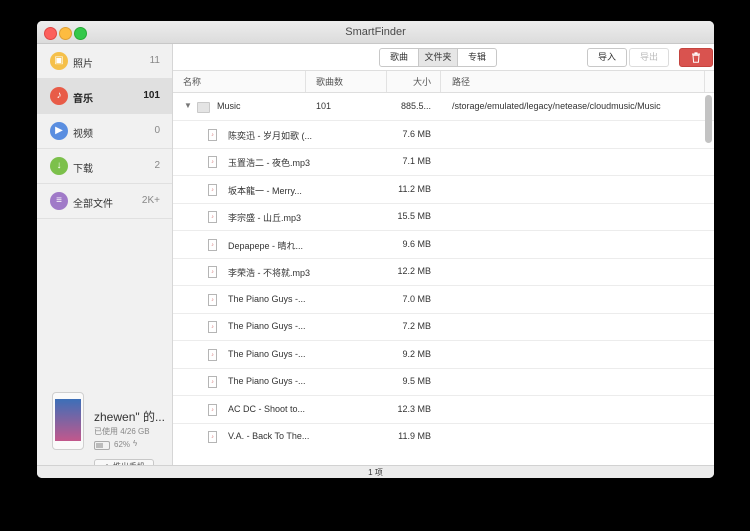  Describe the element at coordinates (416, 326) in the screenshot. I see `file-size: 7.2 MB` at that location.